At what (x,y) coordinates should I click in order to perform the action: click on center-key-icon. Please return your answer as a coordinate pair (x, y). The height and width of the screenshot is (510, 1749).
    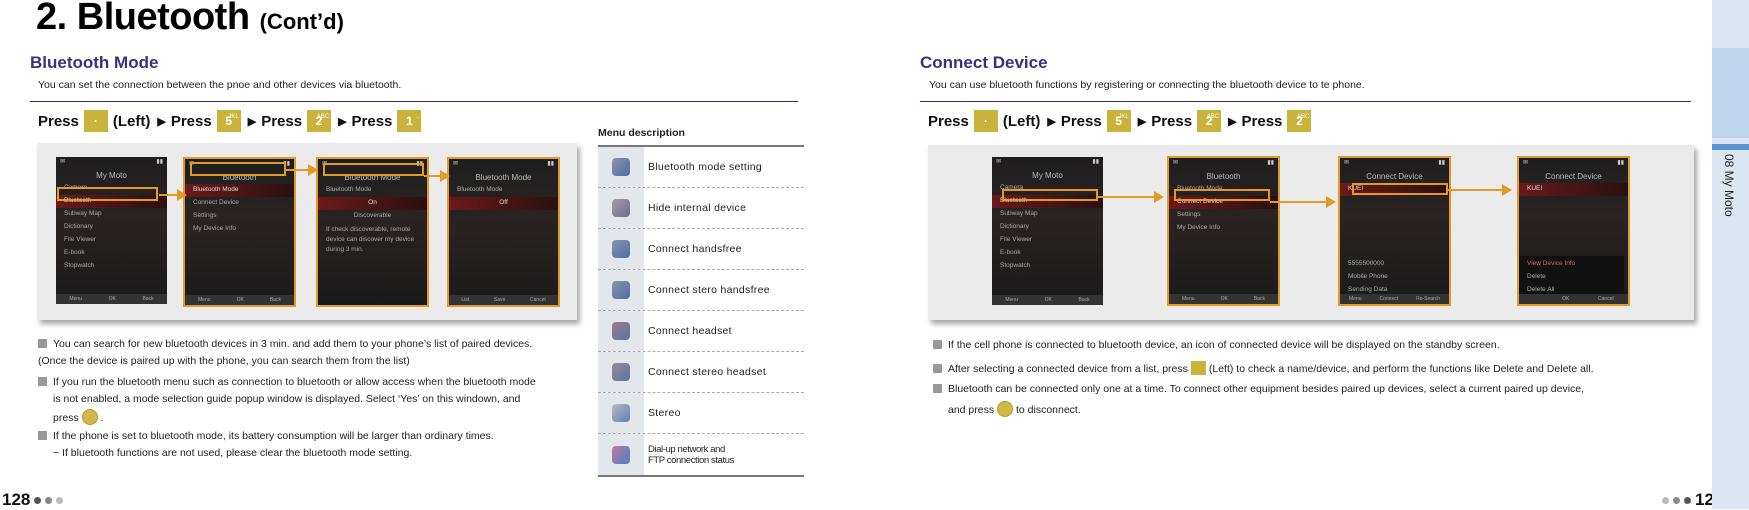
    Looking at the image, I should click on (89, 417).